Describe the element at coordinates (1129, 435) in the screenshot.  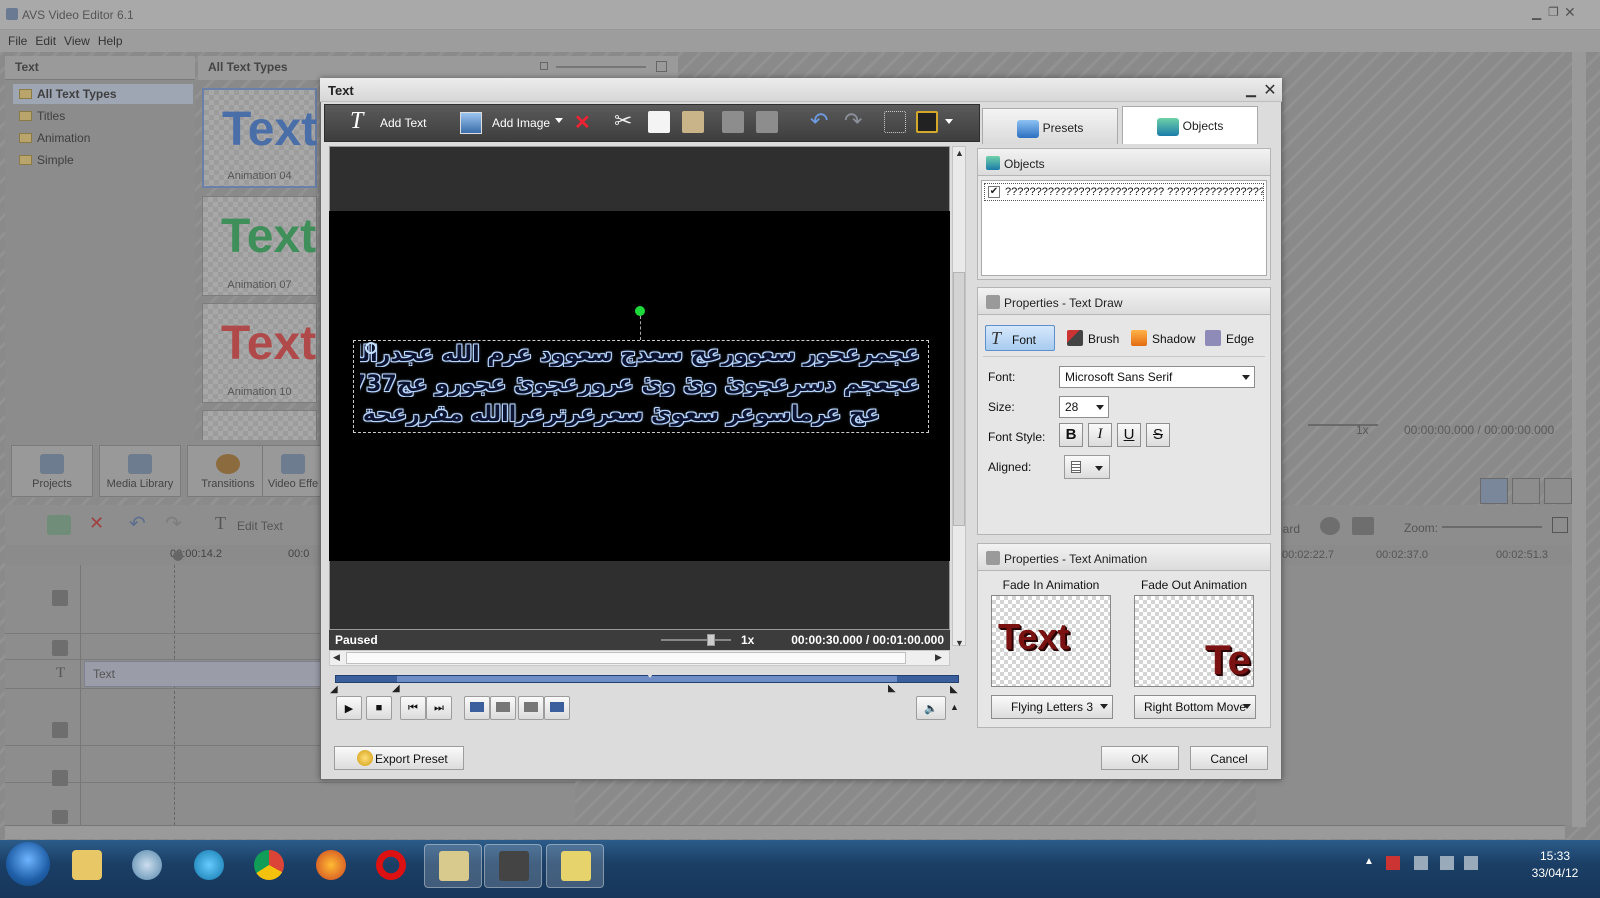
I see `underline-button: U` at that location.